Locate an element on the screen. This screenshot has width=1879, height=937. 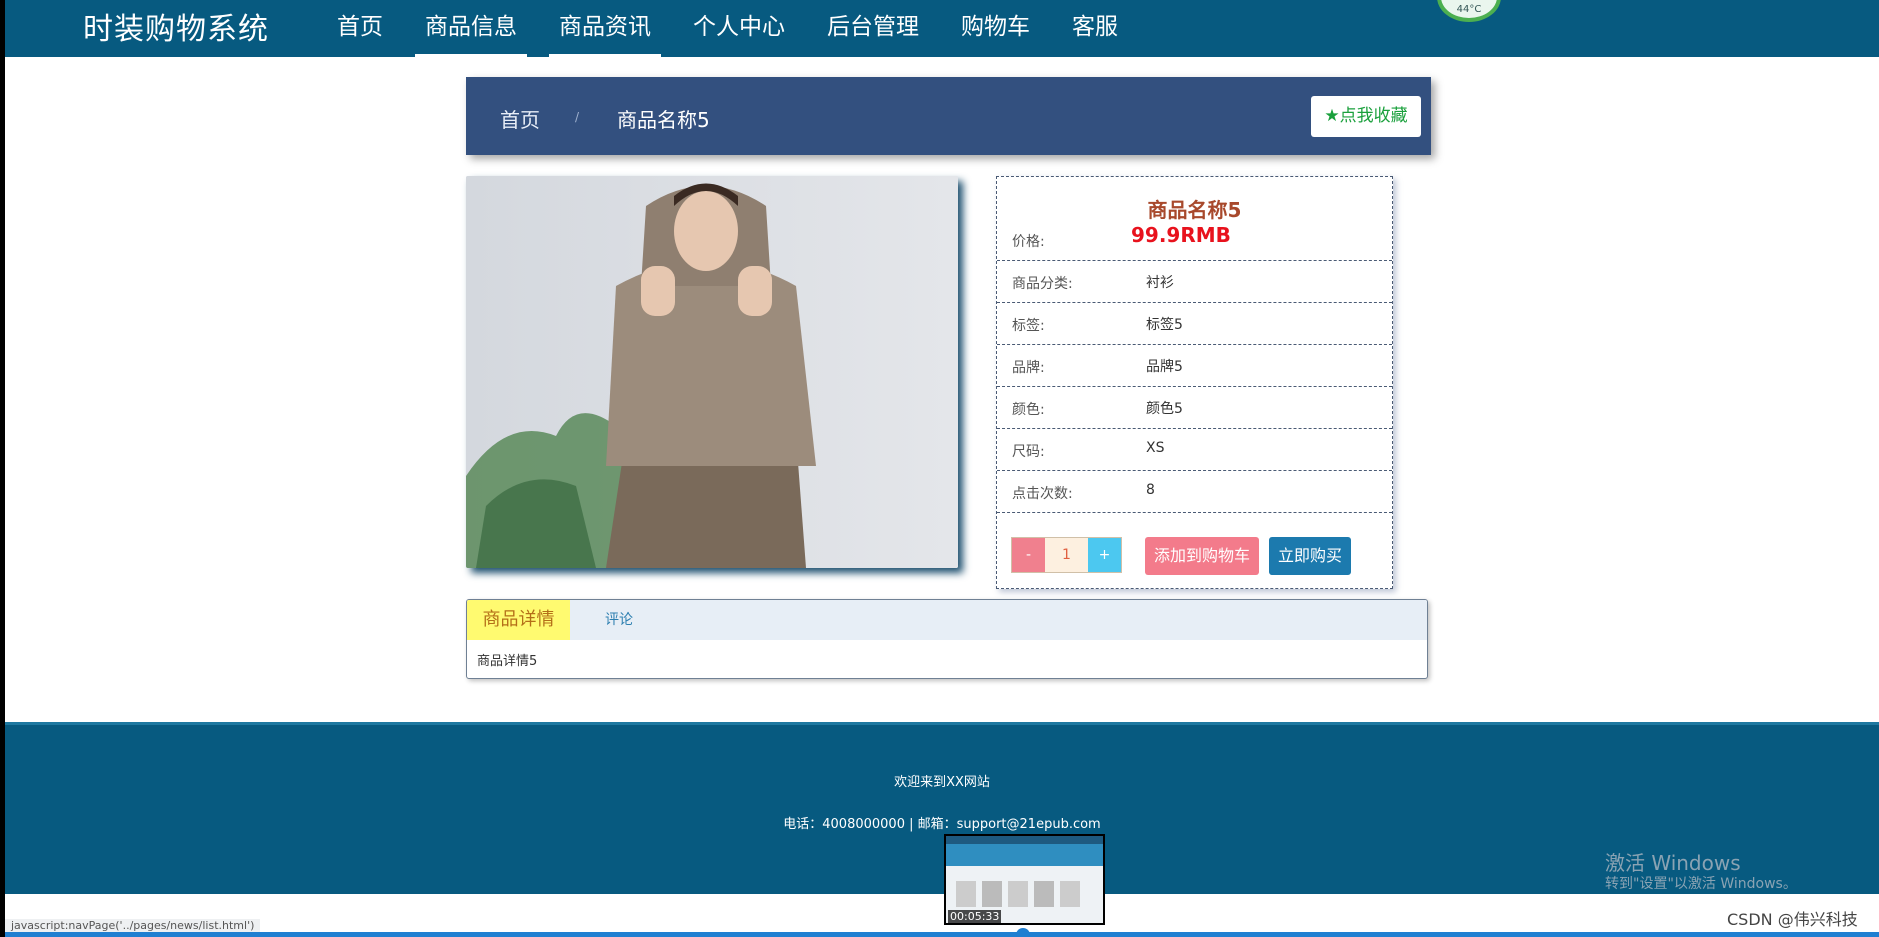
star-icon: ★ is located at coordinates (1332, 116).